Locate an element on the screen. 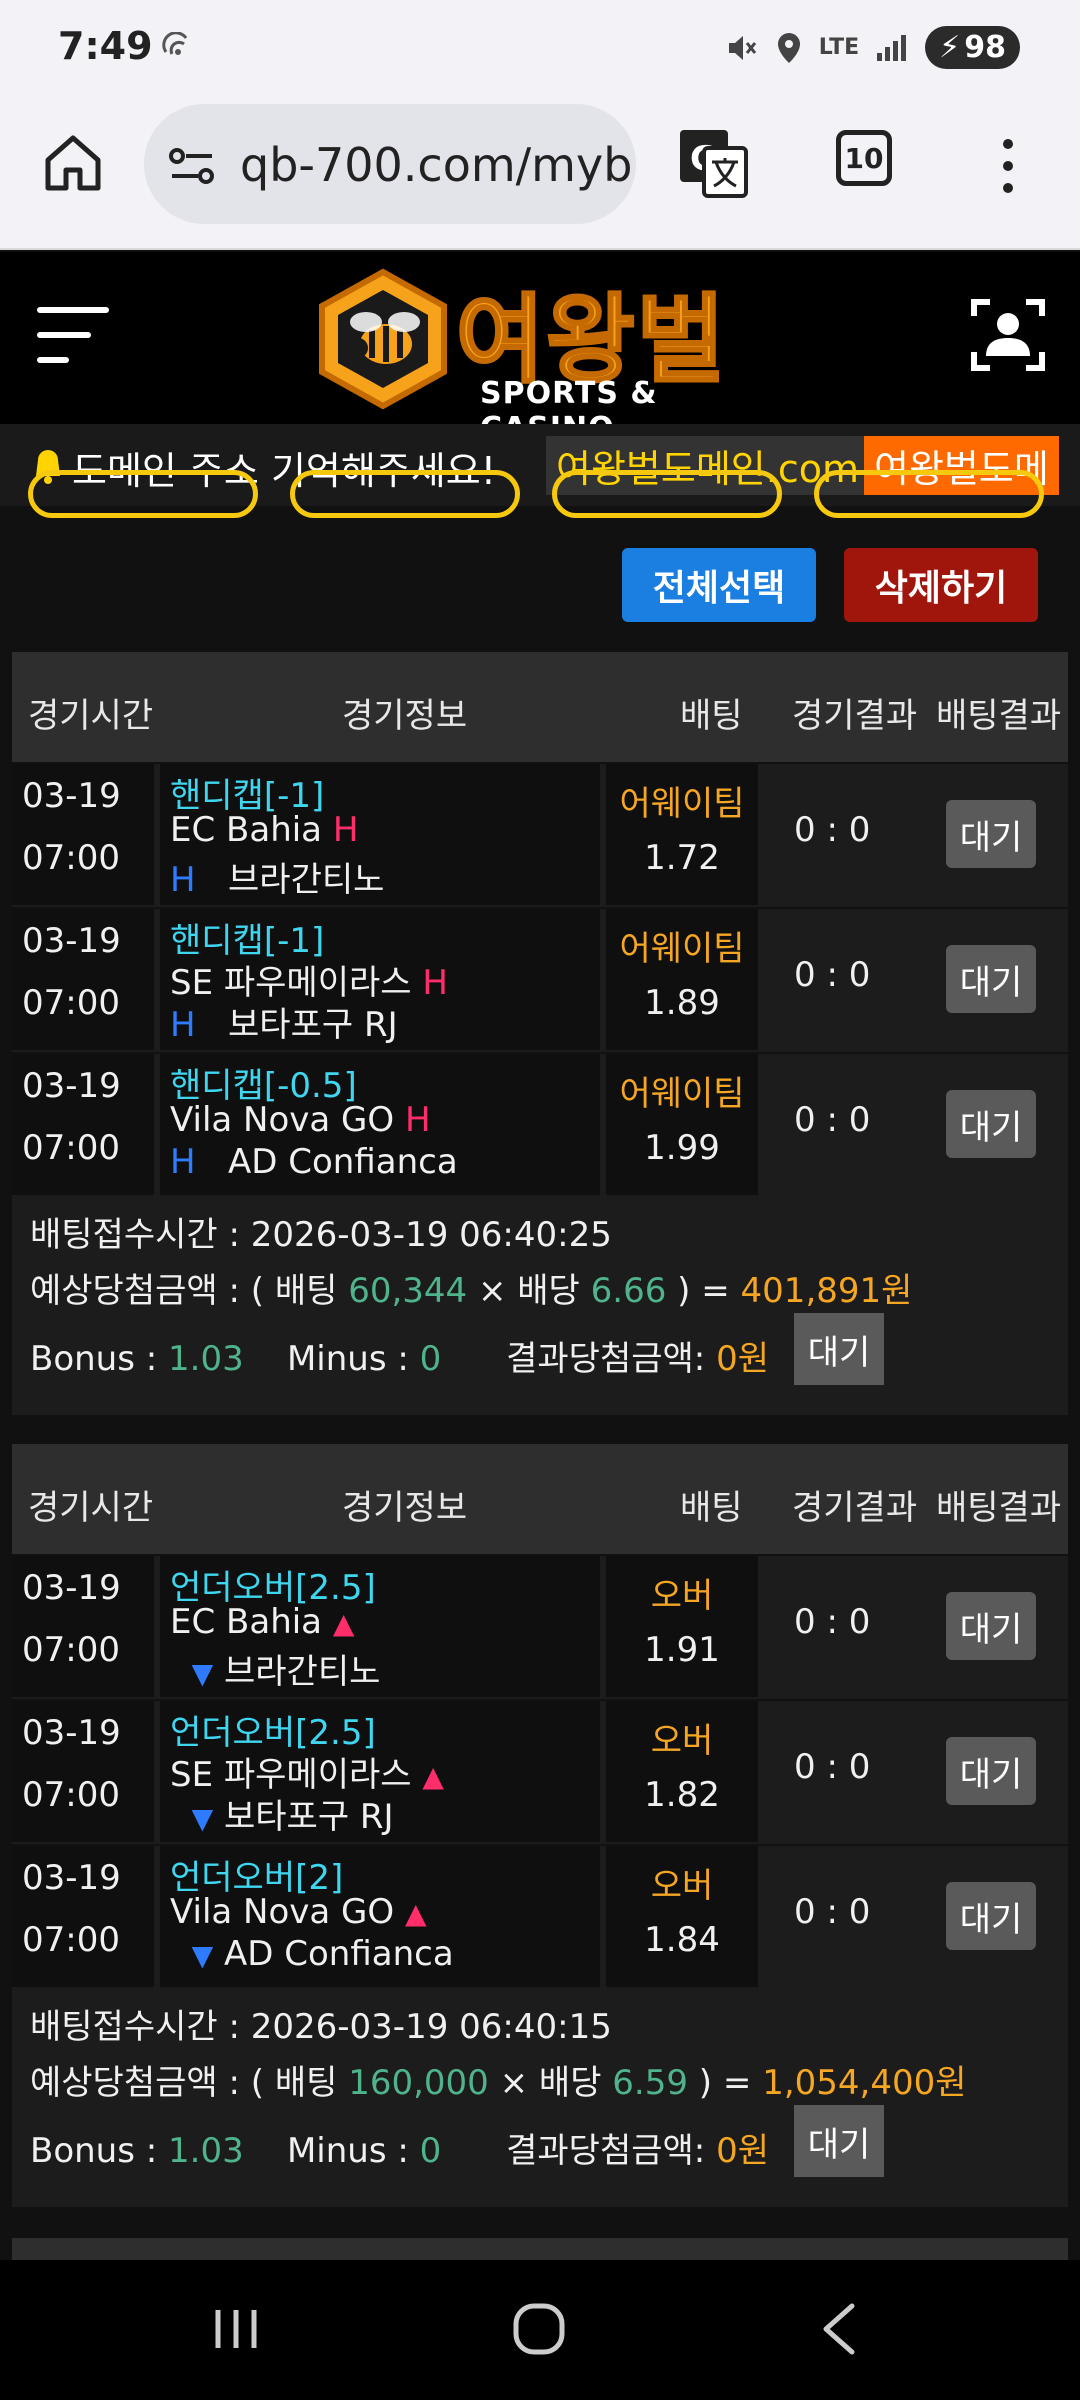 This screenshot has height=2400, width=1080. stake-amount: 60,344 is located at coordinates (408, 1291).